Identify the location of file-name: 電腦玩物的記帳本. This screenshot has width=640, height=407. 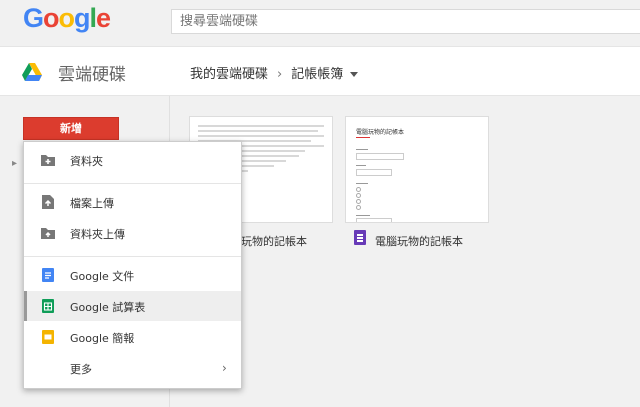
(419, 241).